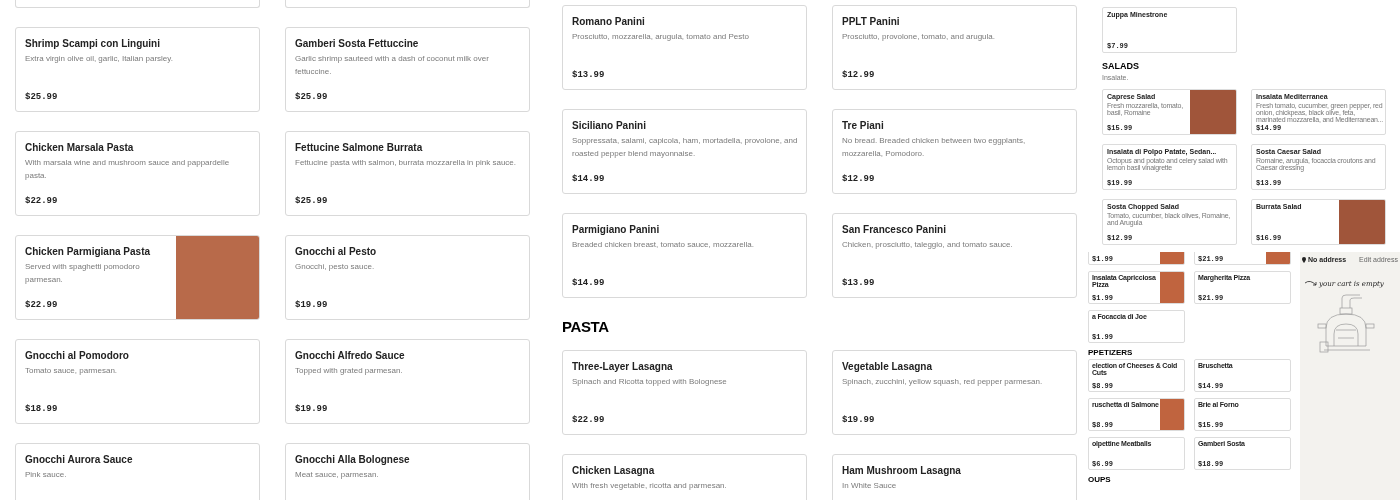 This screenshot has width=1400, height=500. What do you see at coordinates (609, 21) in the screenshot?
I see `item-name: Romano Panini` at bounding box center [609, 21].